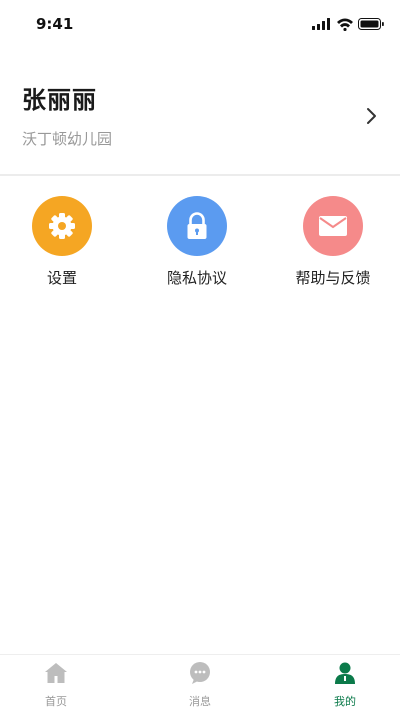 The image size is (400, 711). What do you see at coordinates (371, 24) in the screenshot?
I see `battery-icon` at bounding box center [371, 24].